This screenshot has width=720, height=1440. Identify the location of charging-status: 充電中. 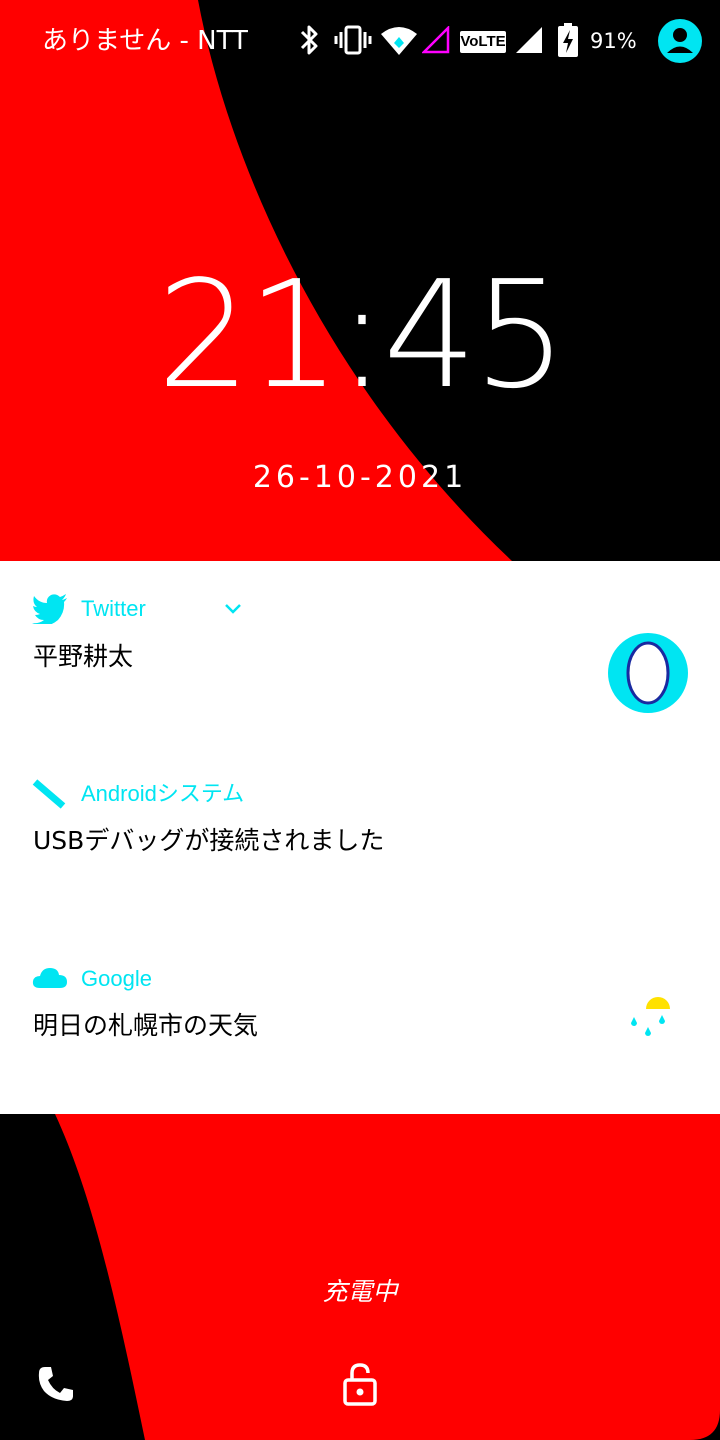
(360, 1291).